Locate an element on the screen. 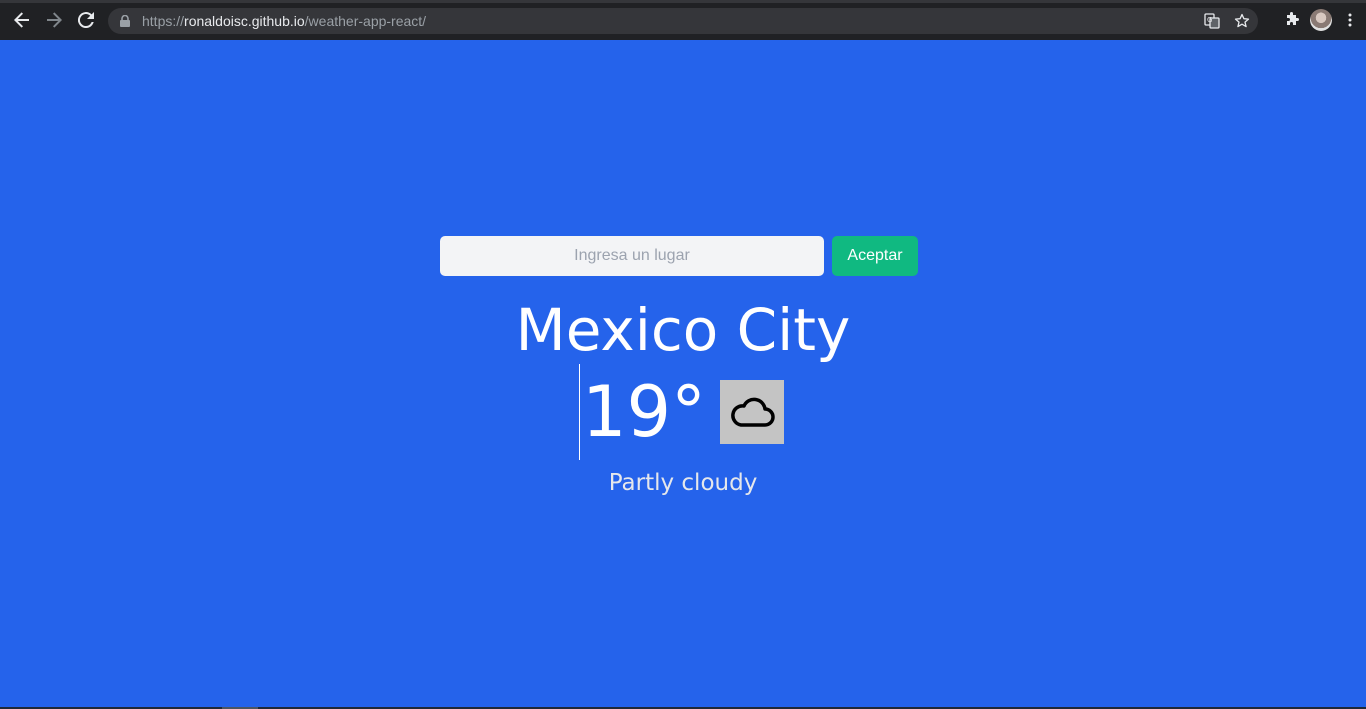 Image resolution: width=1366 pixels, height=709 pixels. kebab-menu-icon is located at coordinates (1350, 20).